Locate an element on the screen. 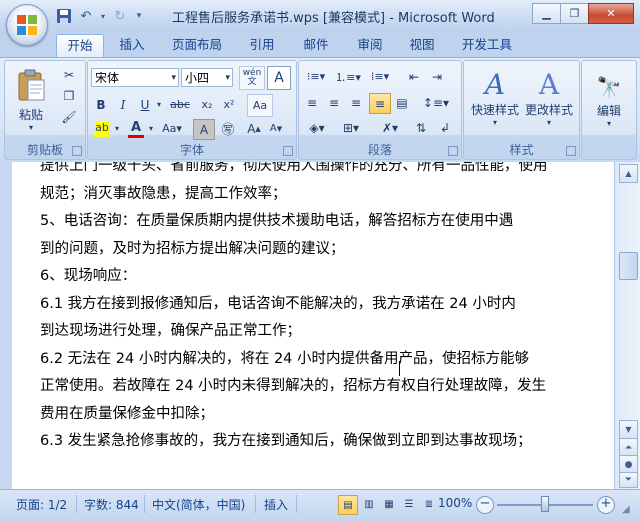 The image size is (640, 522). change-styles-label: 更改样式 is located at coordinates (548, 110).